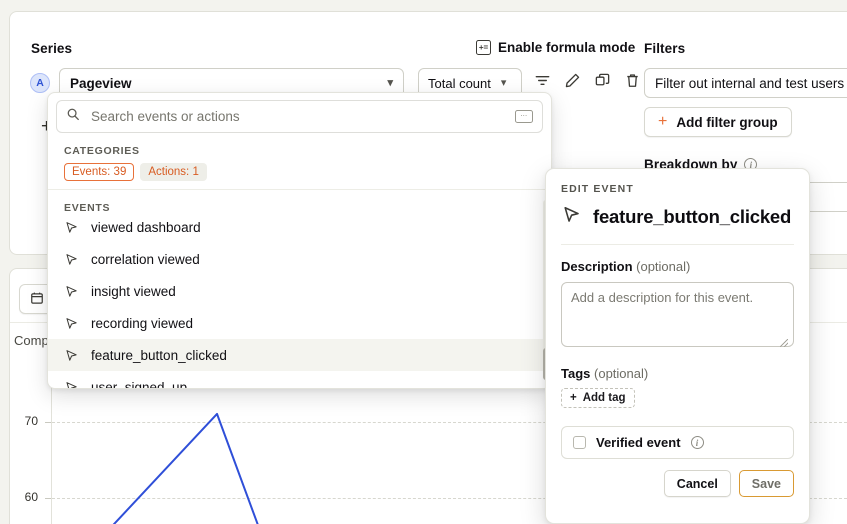 The height and width of the screenshot is (524, 847). Describe the element at coordinates (299, 355) in the screenshot. I see `event-list-item: feature_button_clicked` at that location.